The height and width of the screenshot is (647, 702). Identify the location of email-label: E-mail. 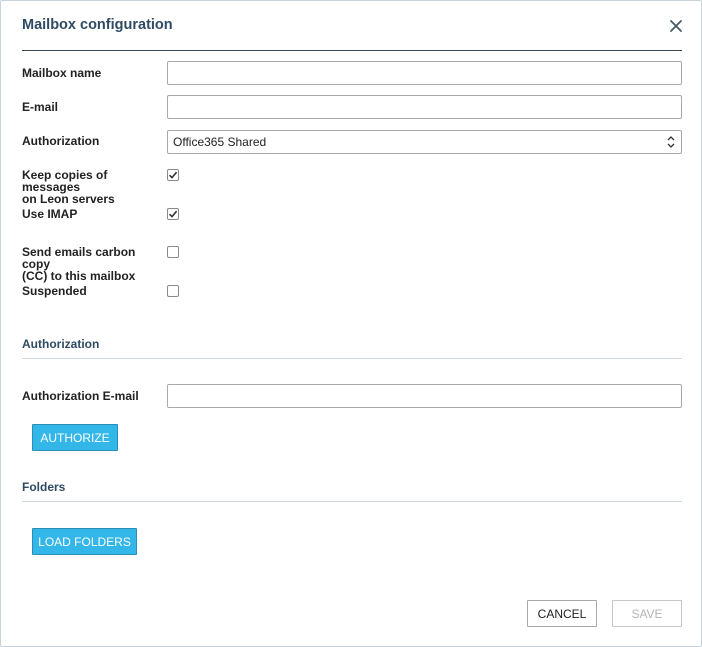
(40, 107).